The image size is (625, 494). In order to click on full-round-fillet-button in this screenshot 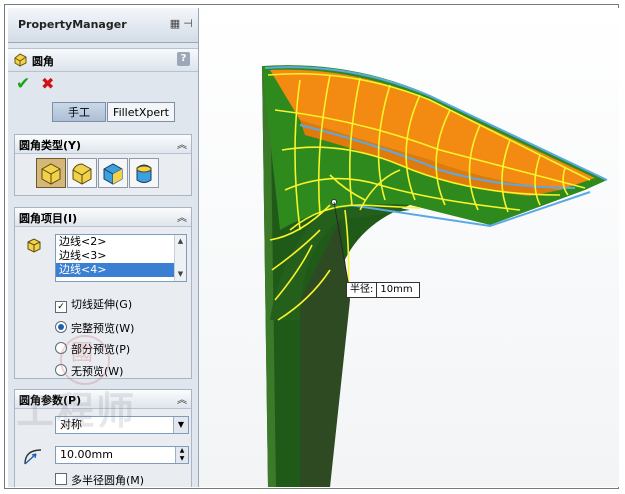, I will do `click(144, 173)`.